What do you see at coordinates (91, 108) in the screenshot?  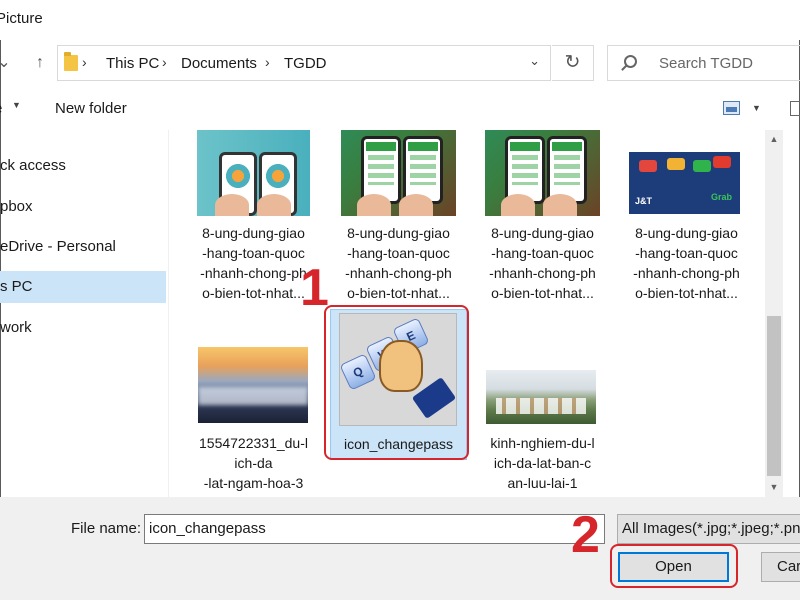 I see `new-folder-button: New folder` at bounding box center [91, 108].